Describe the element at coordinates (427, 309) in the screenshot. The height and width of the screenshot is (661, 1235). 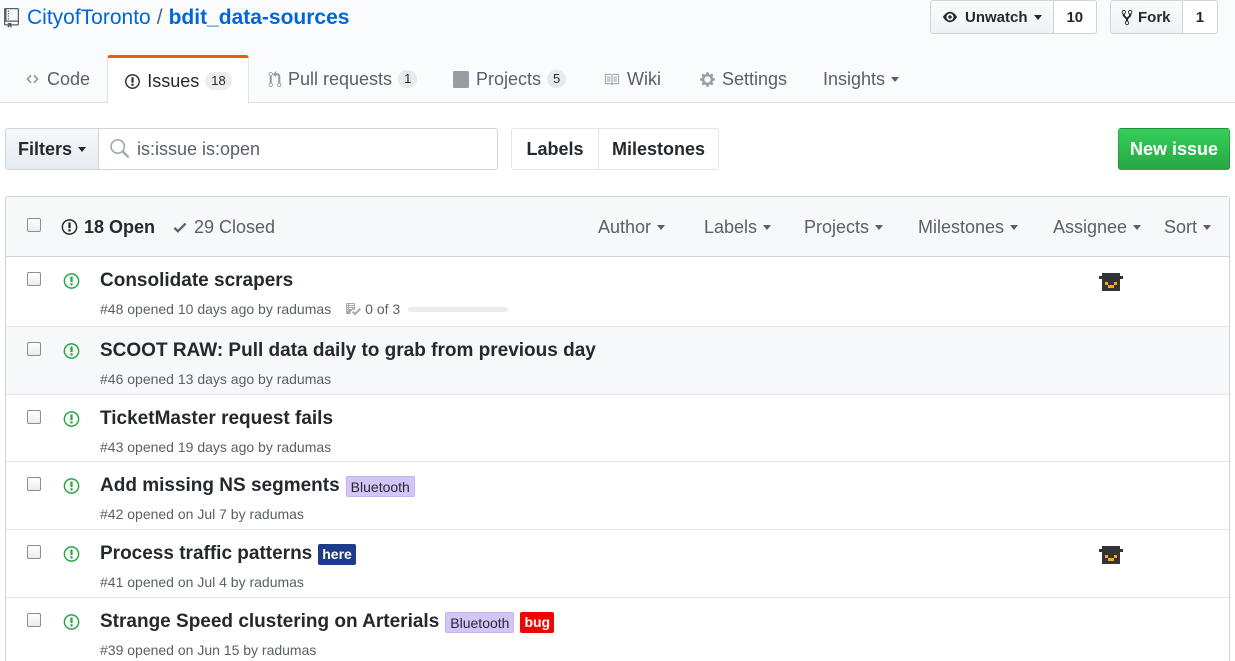
I see `task-progress: 0 of 3` at that location.